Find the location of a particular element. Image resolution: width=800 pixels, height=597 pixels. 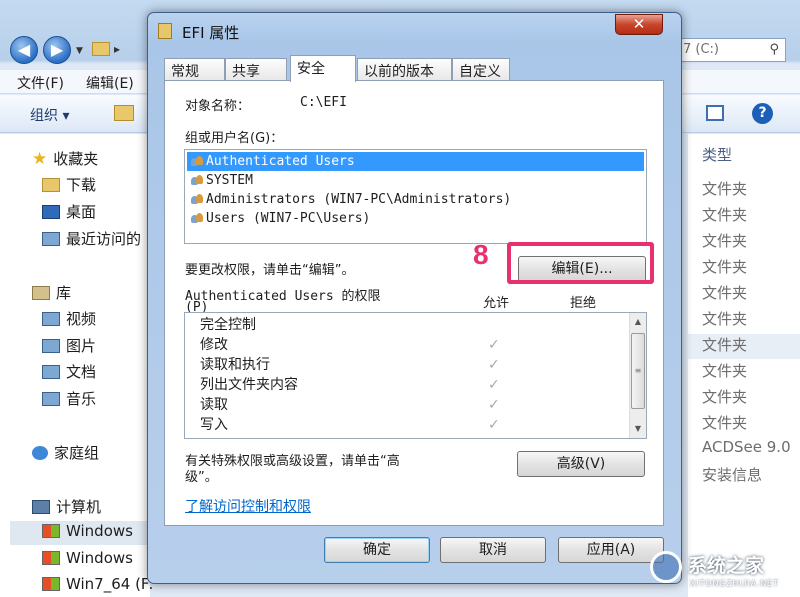

menu-edit: 编辑(E) is located at coordinates (110, 83).